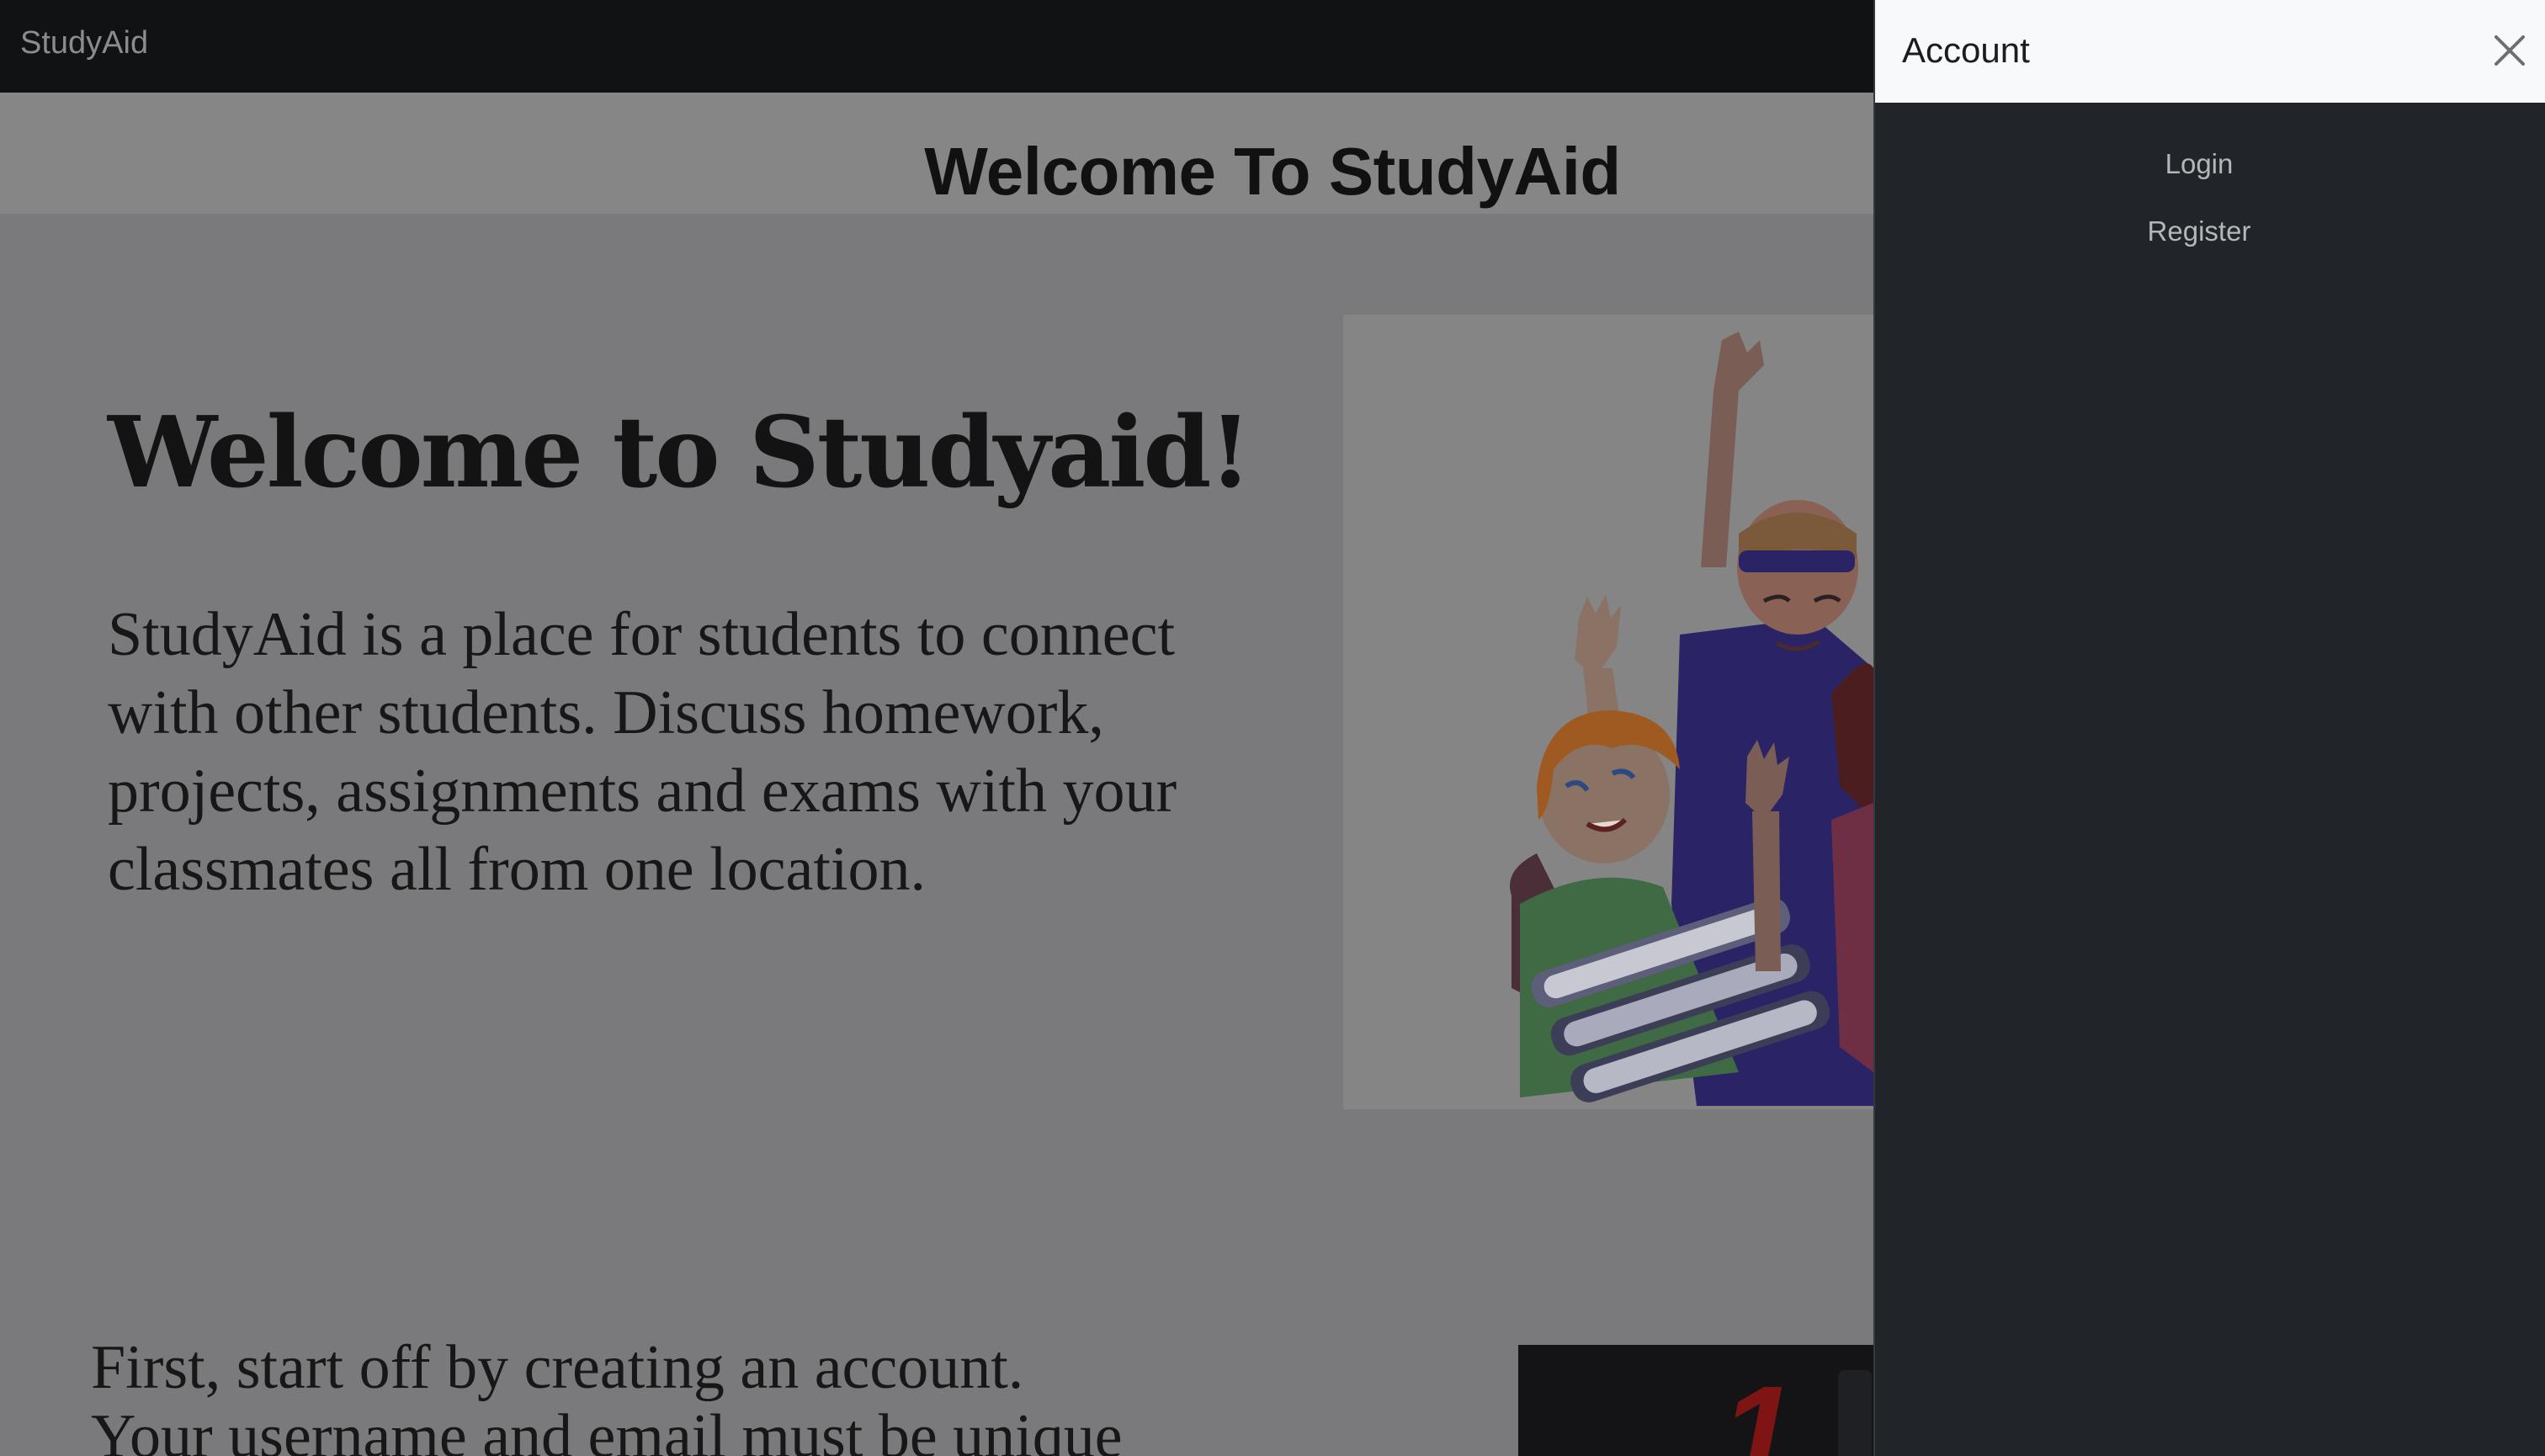 The height and width of the screenshot is (1456, 2545). Describe the element at coordinates (607, 1429) in the screenshot. I see `step-one-line-2: Your username and email must be unique` at that location.